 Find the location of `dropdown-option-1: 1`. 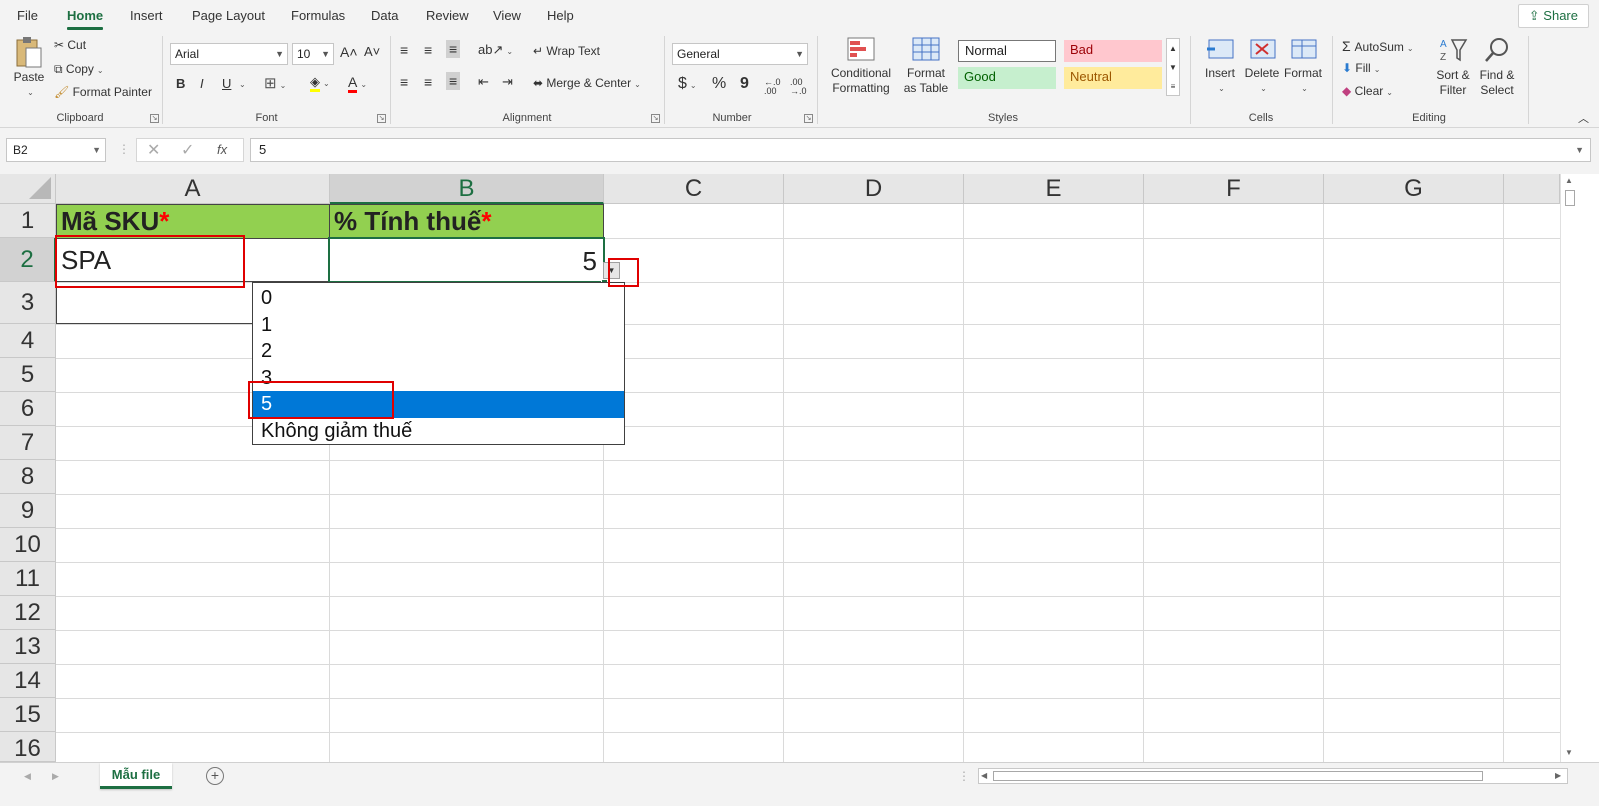

dropdown-option-1: 1 is located at coordinates (438, 325).